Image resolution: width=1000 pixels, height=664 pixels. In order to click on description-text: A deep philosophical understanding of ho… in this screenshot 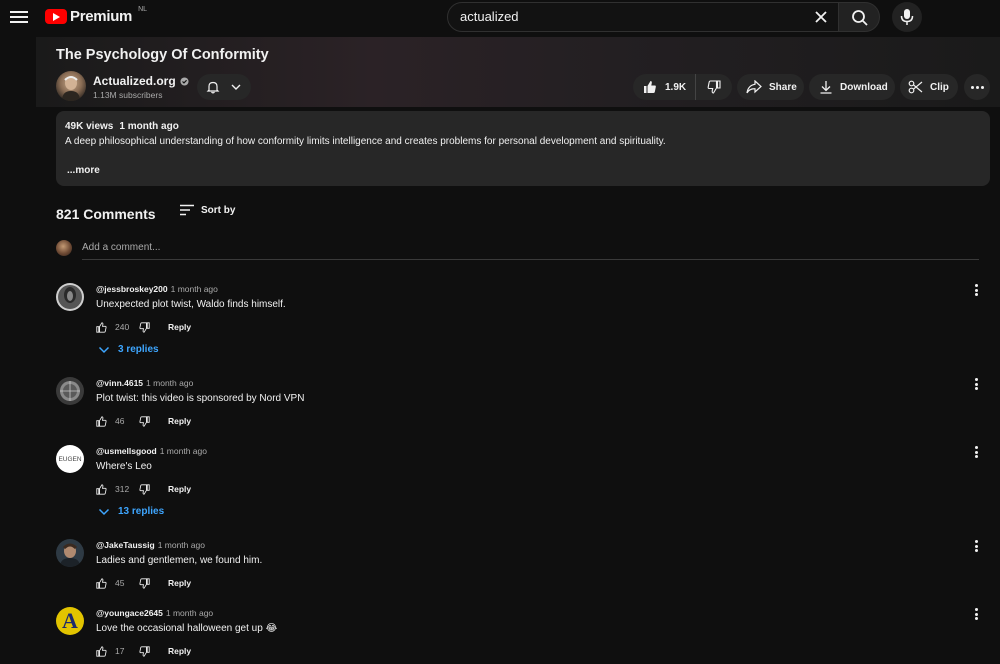, I will do `click(365, 141)`.